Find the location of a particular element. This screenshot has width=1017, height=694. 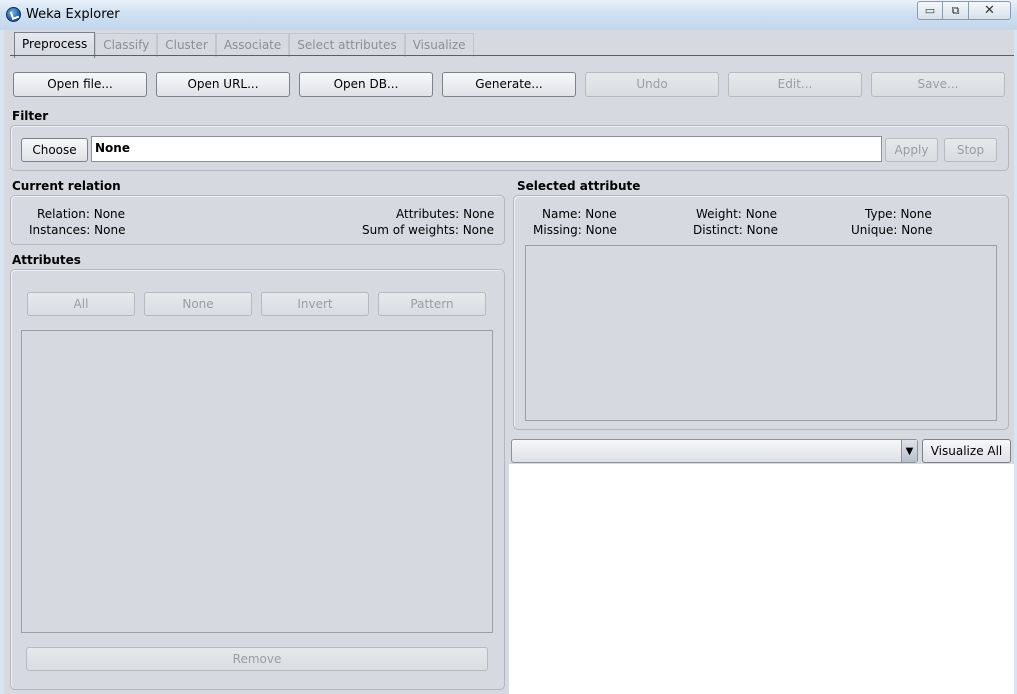

tab-select-attributes: Select attributes is located at coordinates (347, 45).